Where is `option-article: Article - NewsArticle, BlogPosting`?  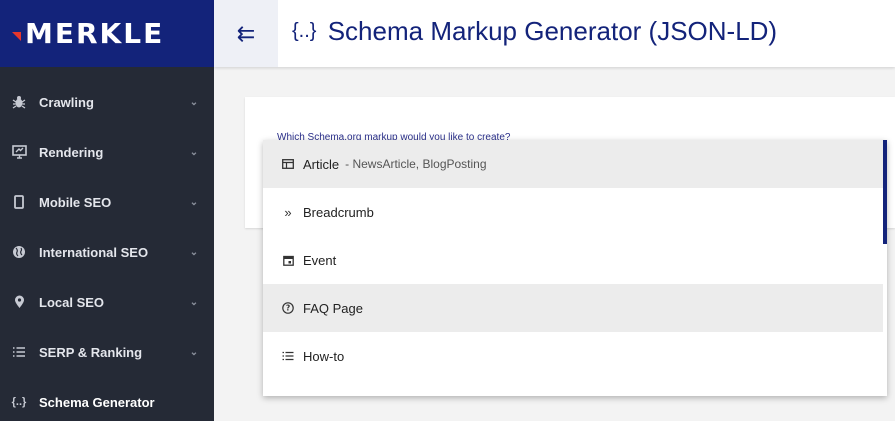
option-article: Article - NewsArticle, BlogPosting is located at coordinates (573, 164).